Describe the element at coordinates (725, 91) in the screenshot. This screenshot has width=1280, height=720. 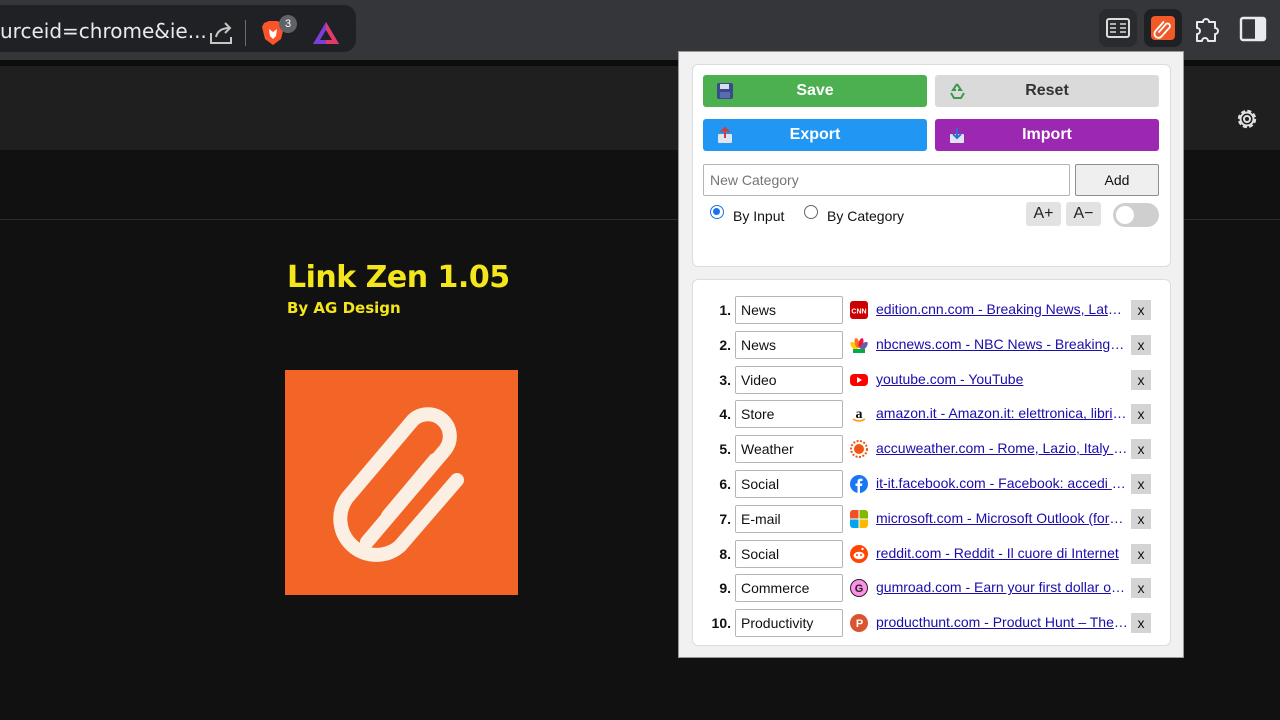
I see `floppy-disk-icon` at that location.